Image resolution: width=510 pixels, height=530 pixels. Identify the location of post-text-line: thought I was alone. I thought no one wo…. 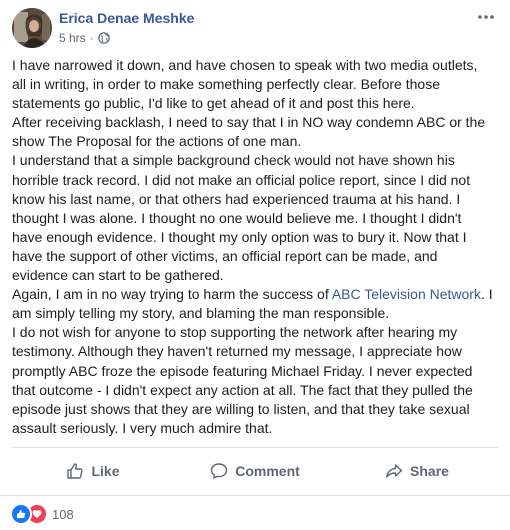
(237, 217).